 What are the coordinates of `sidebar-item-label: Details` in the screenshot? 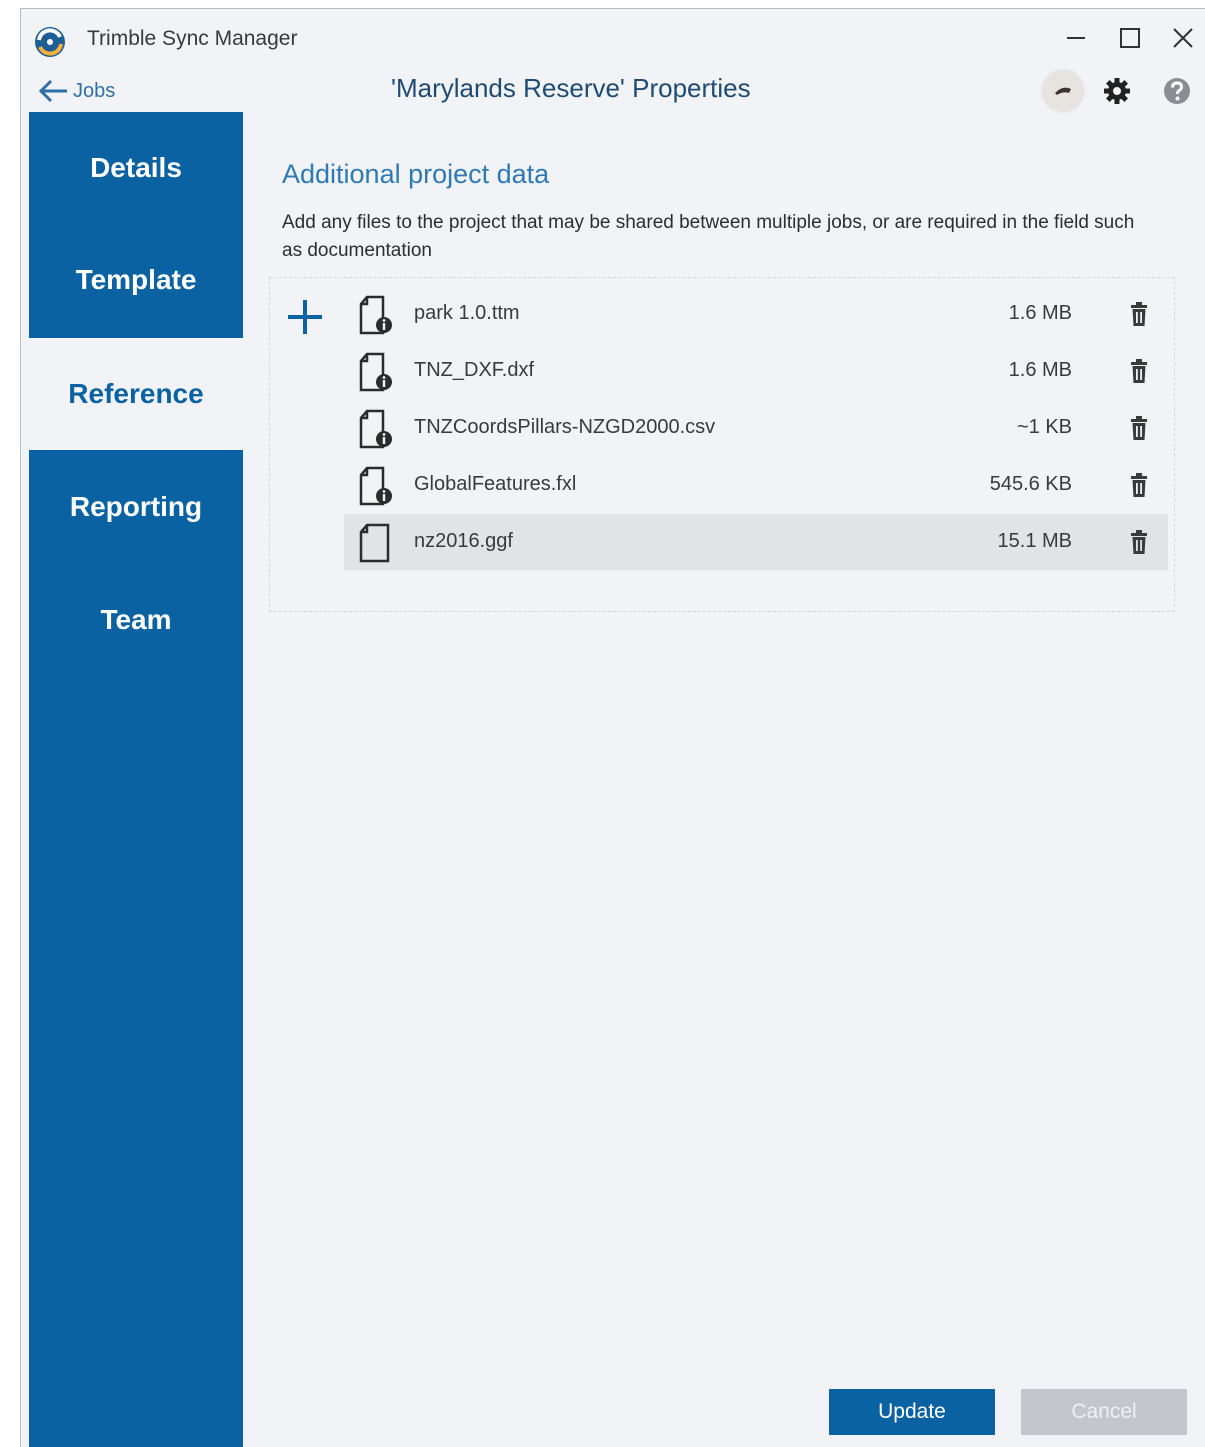 It's located at (136, 167).